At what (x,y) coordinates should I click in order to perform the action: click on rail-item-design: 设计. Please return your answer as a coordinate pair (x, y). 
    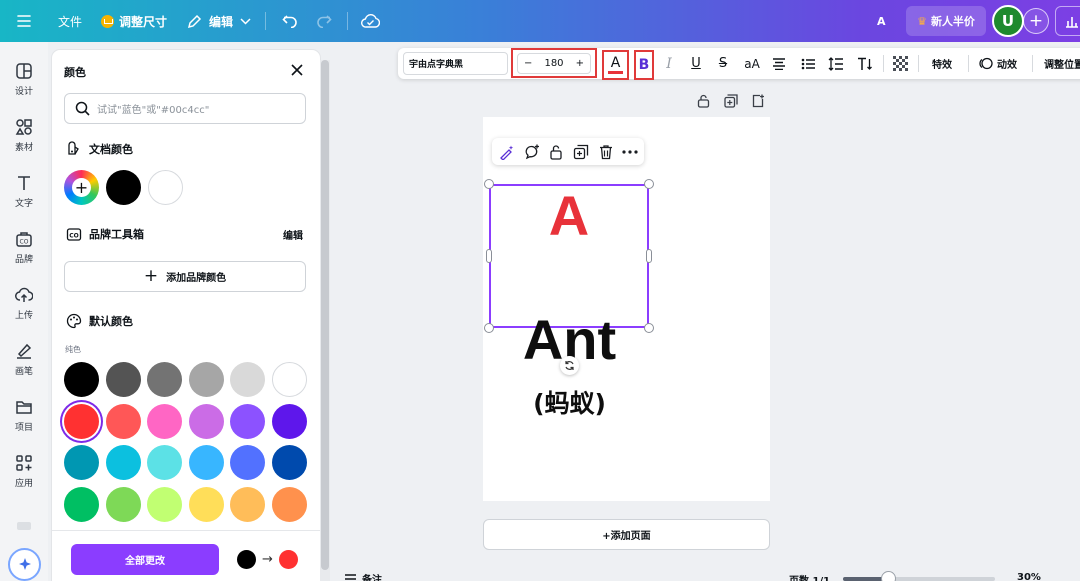
    Looking at the image, I should click on (24, 84).